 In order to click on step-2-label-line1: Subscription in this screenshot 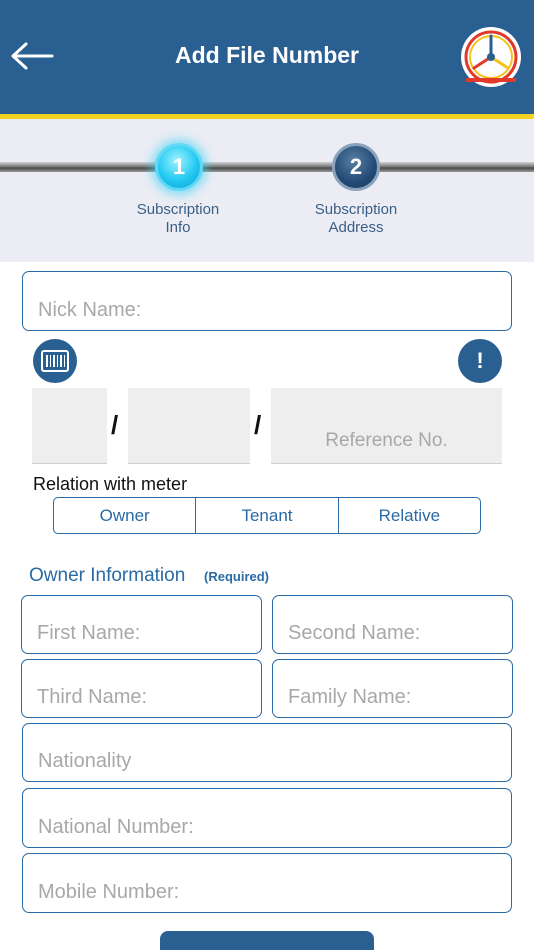, I will do `click(356, 209)`.